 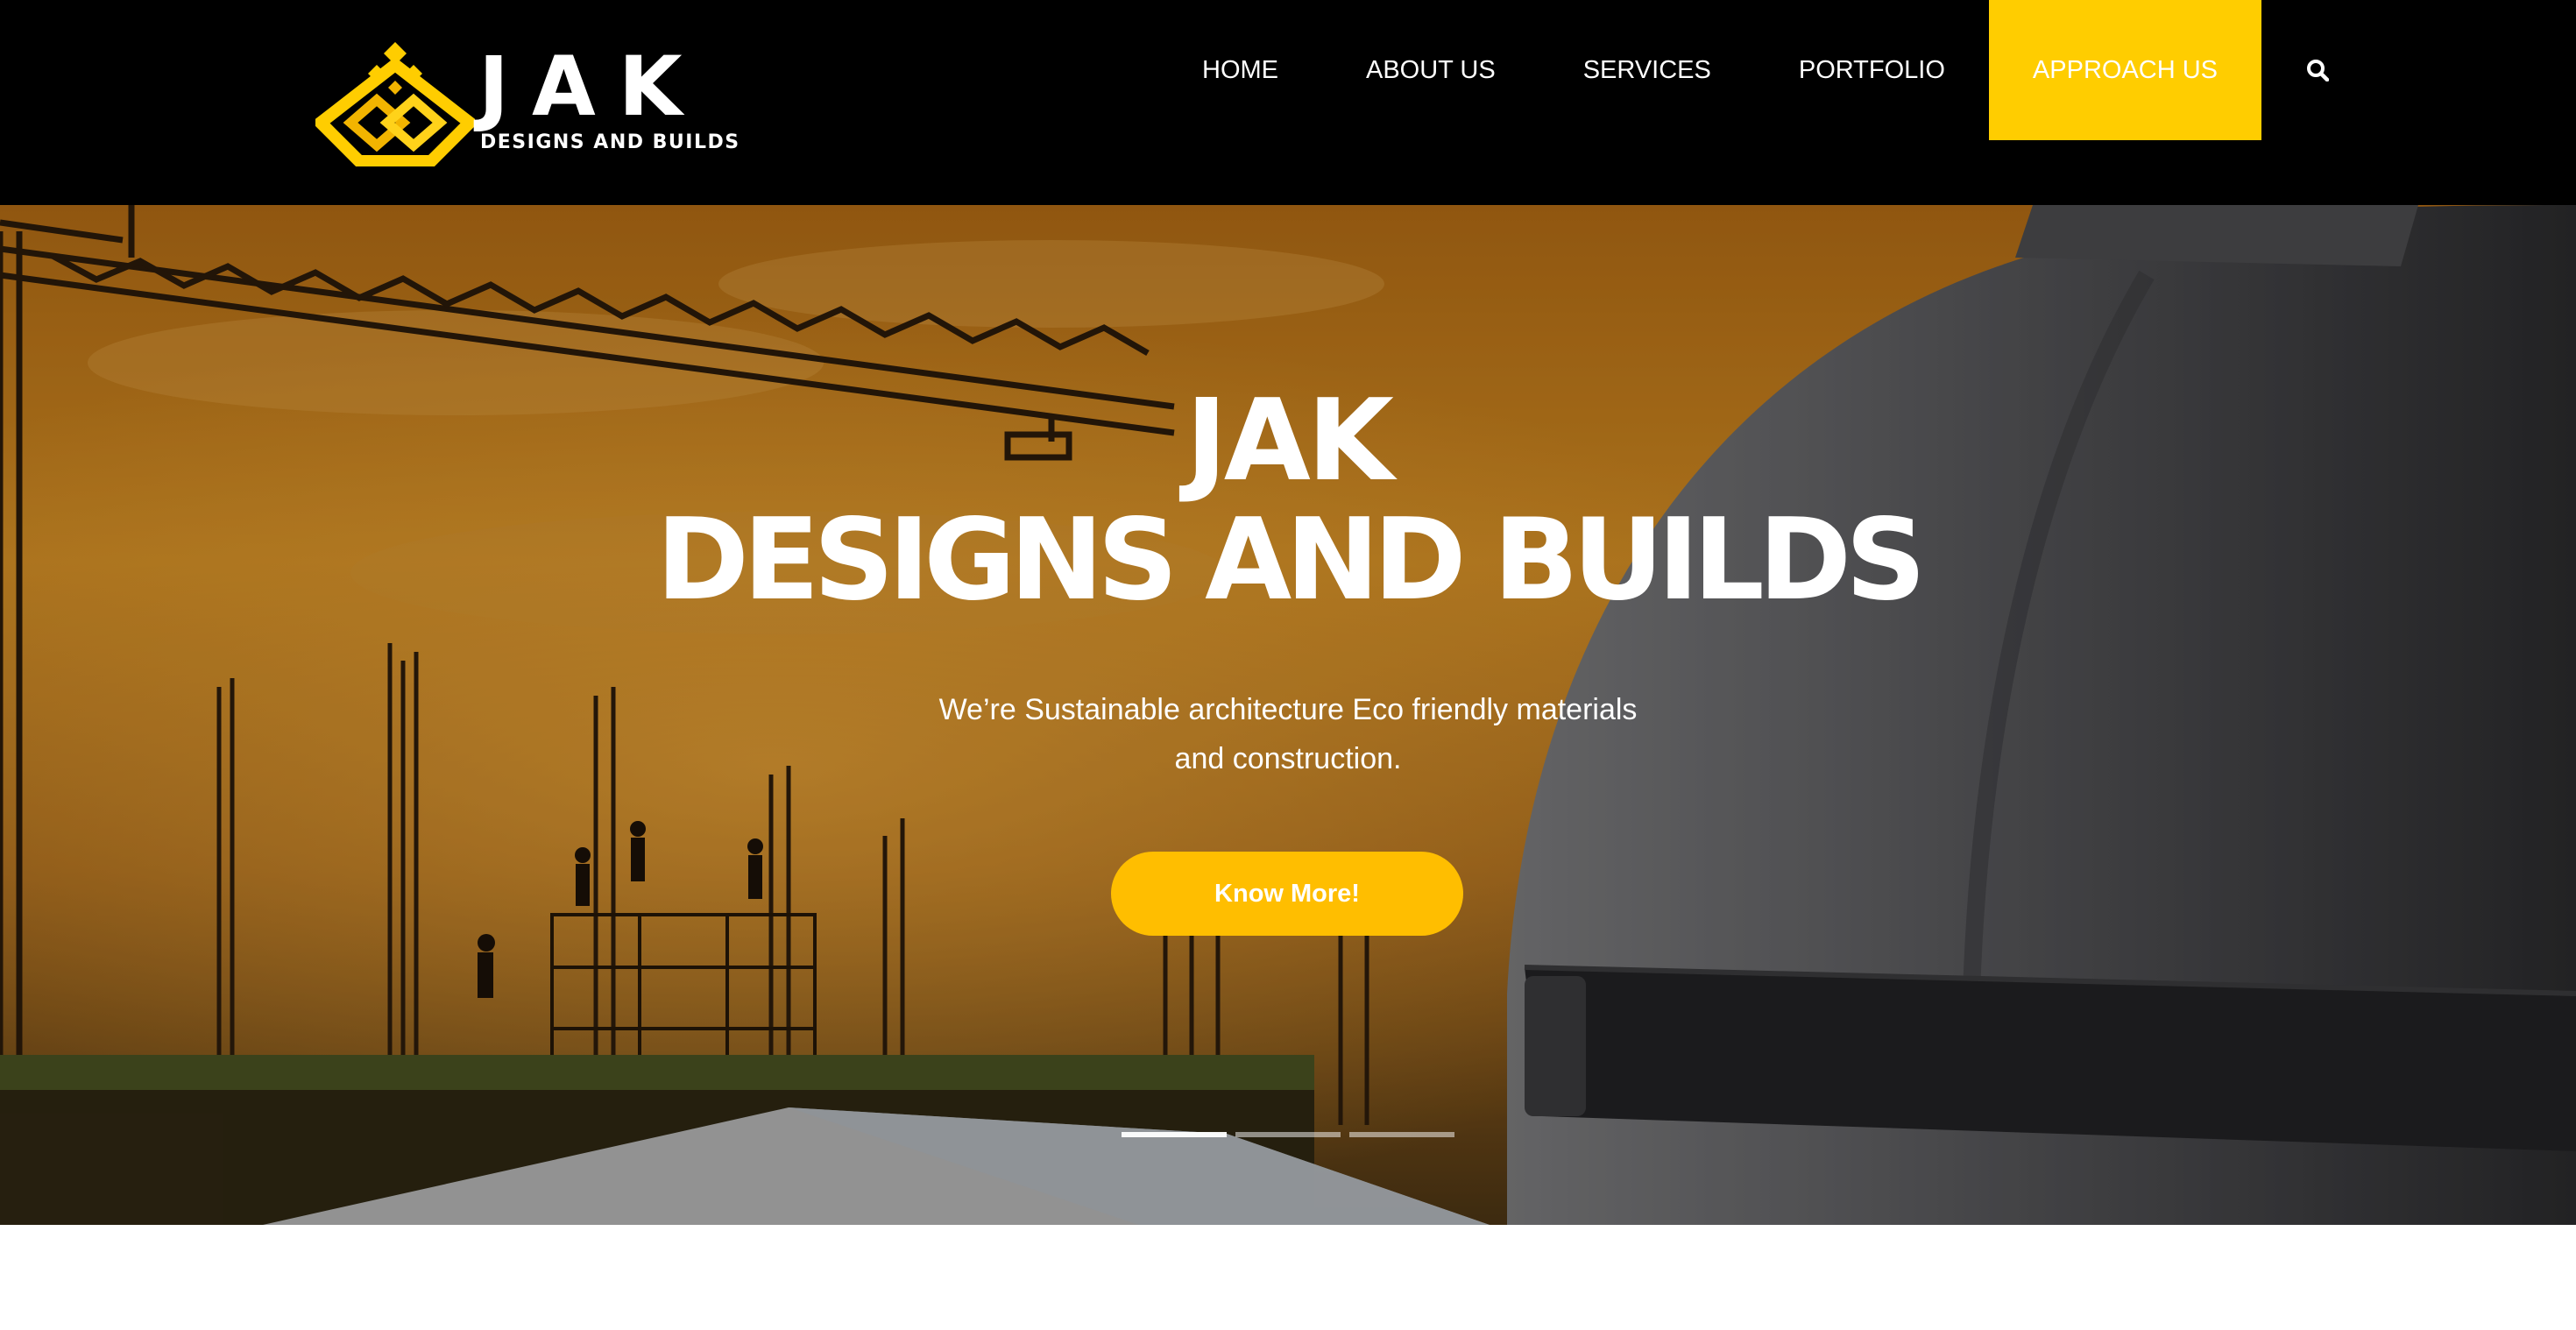 I want to click on nav-about-us: ABOUT US, so click(x=1430, y=70).